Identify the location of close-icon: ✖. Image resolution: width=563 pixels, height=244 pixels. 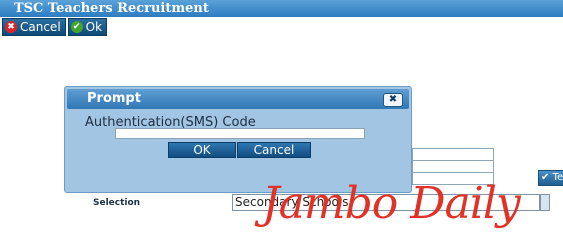
(393, 99).